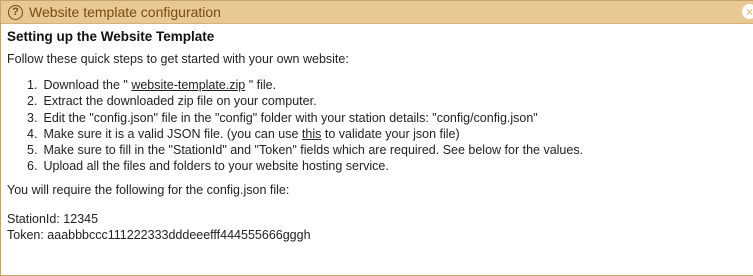 The image size is (753, 276). Describe the element at coordinates (53, 218) in the screenshot. I see `station-id-value: StationId: 12345` at that location.